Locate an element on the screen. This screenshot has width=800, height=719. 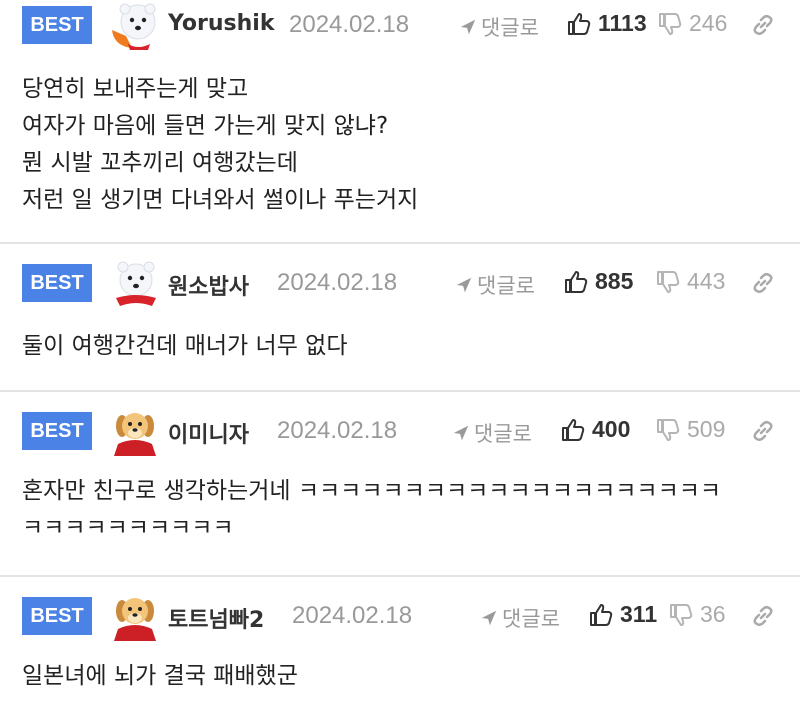
comment-meta: BEST Yorushik 2024.02.18 댓글로 1113 246 is located at coordinates (400, 25).